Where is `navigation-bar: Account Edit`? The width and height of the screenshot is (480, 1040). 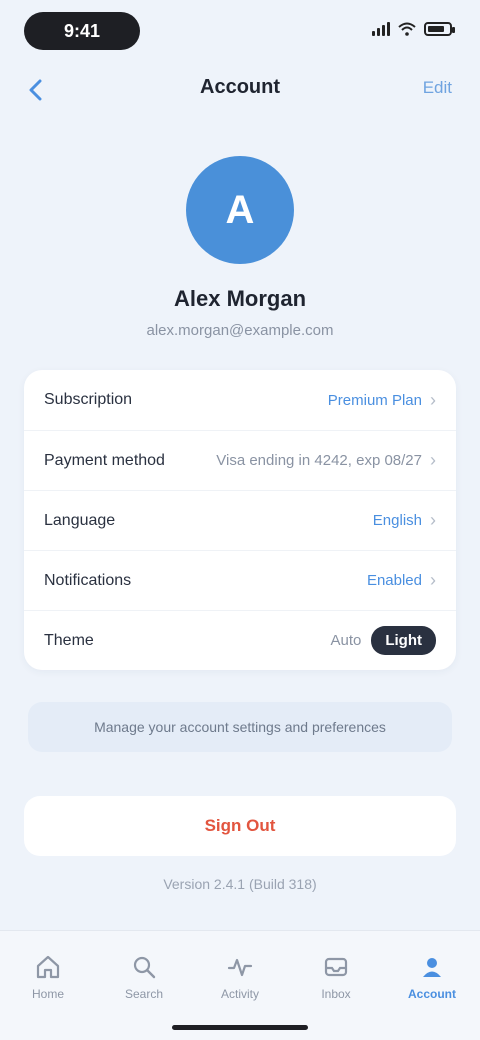
navigation-bar: Account Edit is located at coordinates (240, 89).